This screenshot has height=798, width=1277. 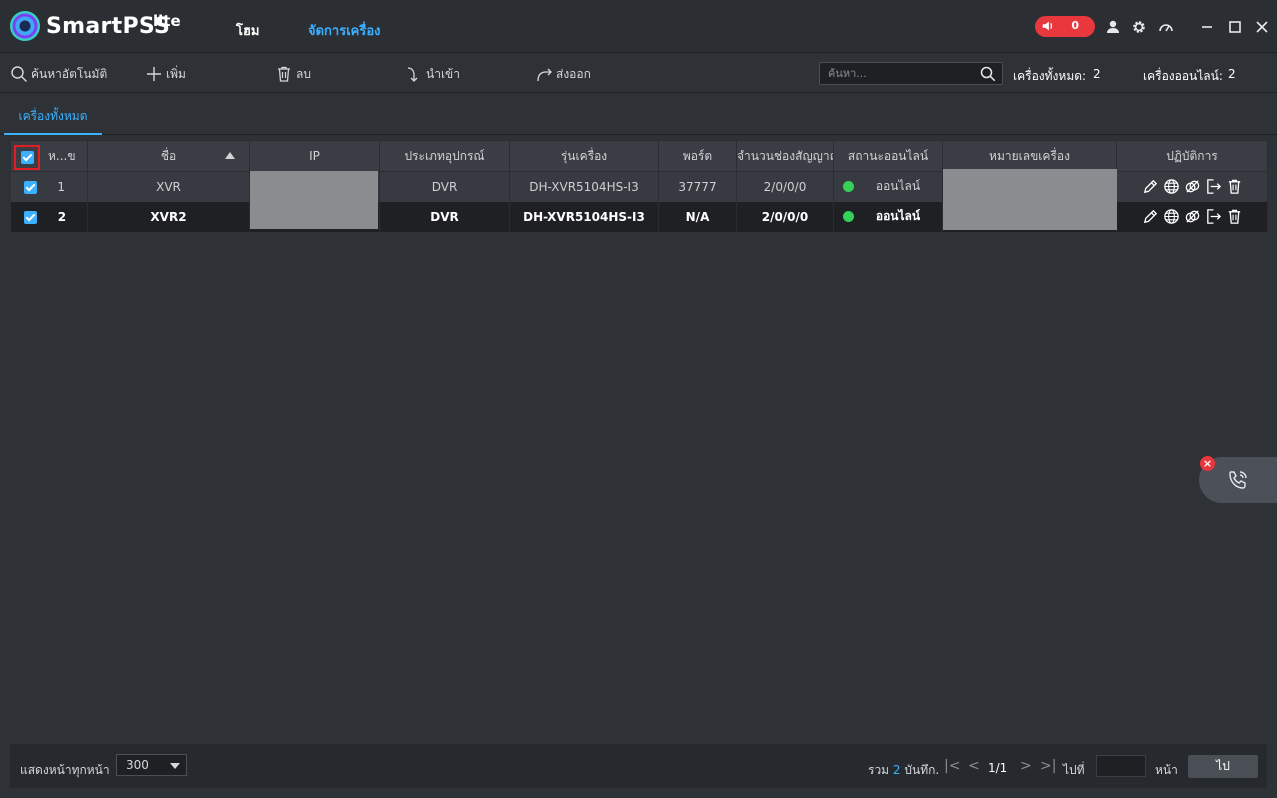 I want to click on phone-call-icon, so click(x=1238, y=480).